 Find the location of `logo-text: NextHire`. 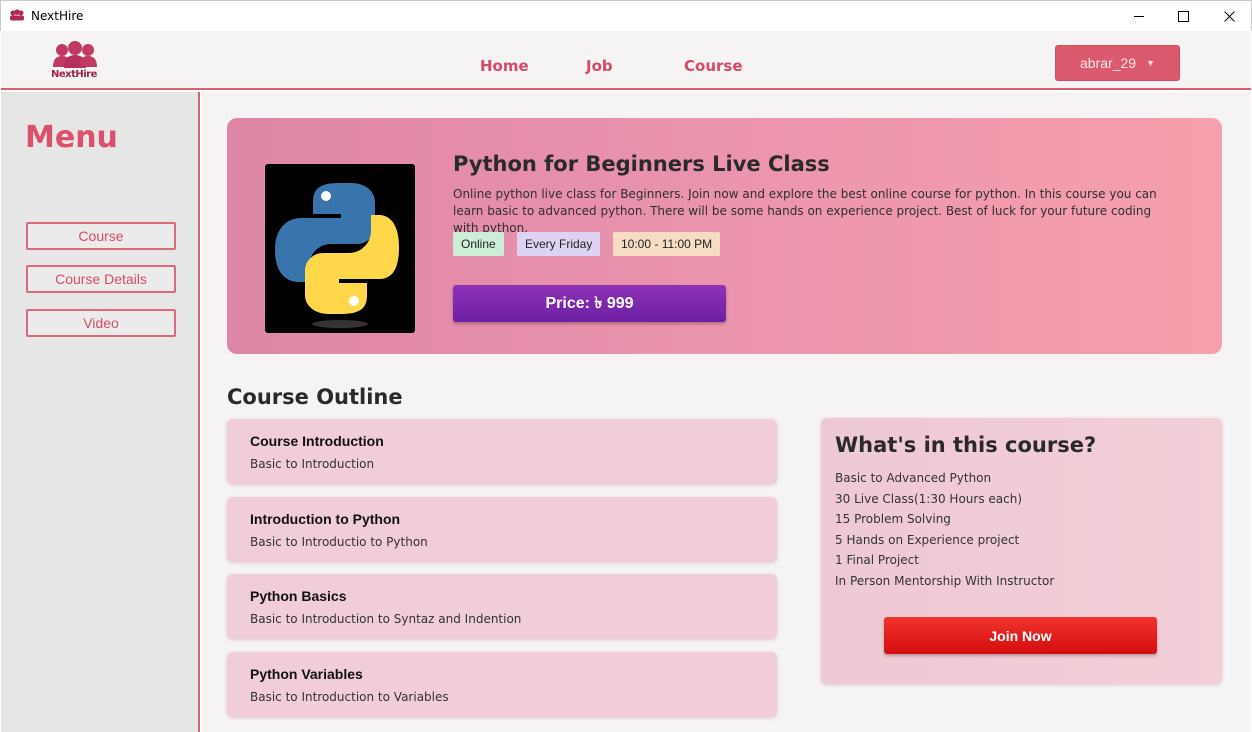

logo-text: NextHire is located at coordinates (74, 74).